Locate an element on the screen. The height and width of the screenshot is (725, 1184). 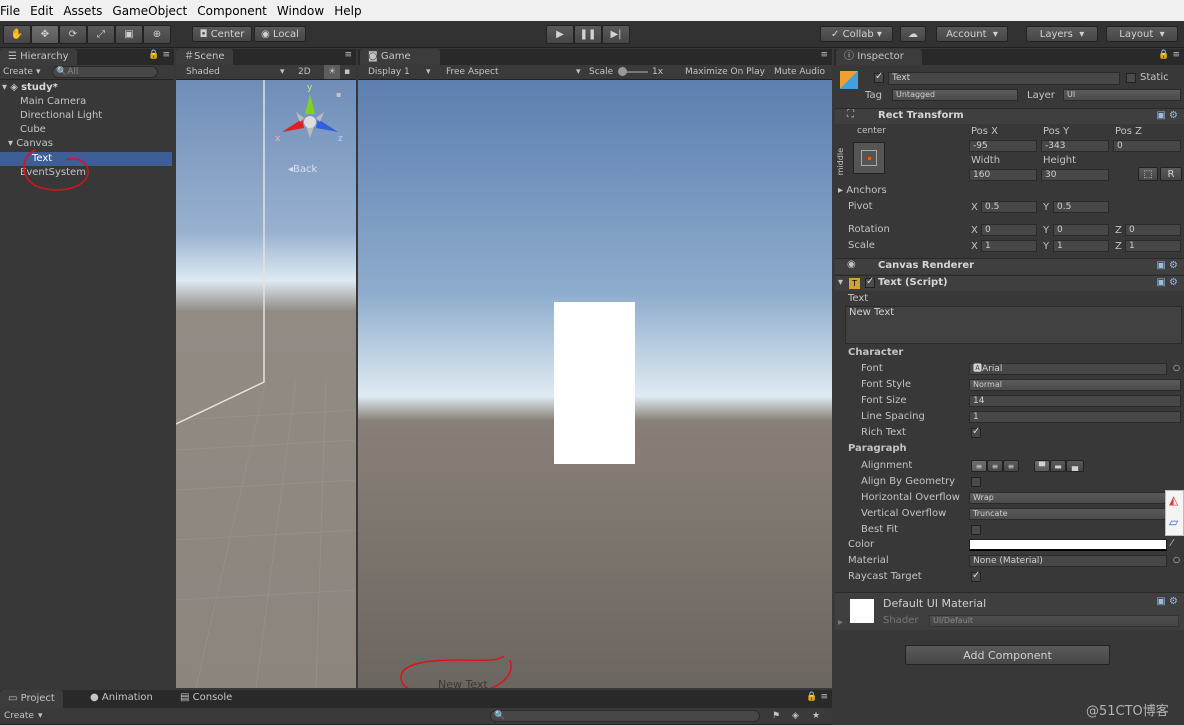
tab-hierarchy: ☰ Hierarchy is located at coordinates (38, 57).